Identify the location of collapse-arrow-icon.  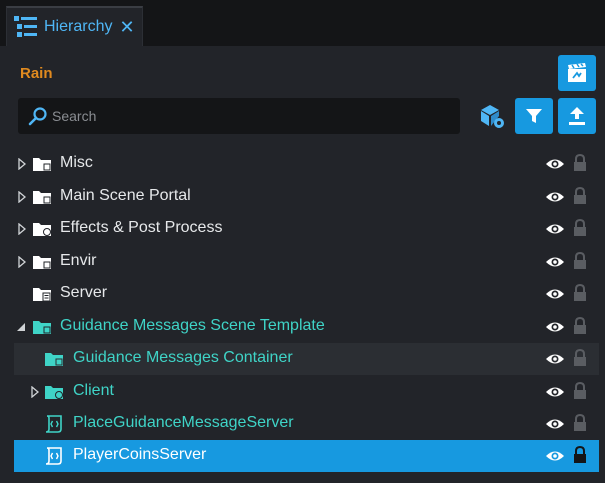
(21, 327).